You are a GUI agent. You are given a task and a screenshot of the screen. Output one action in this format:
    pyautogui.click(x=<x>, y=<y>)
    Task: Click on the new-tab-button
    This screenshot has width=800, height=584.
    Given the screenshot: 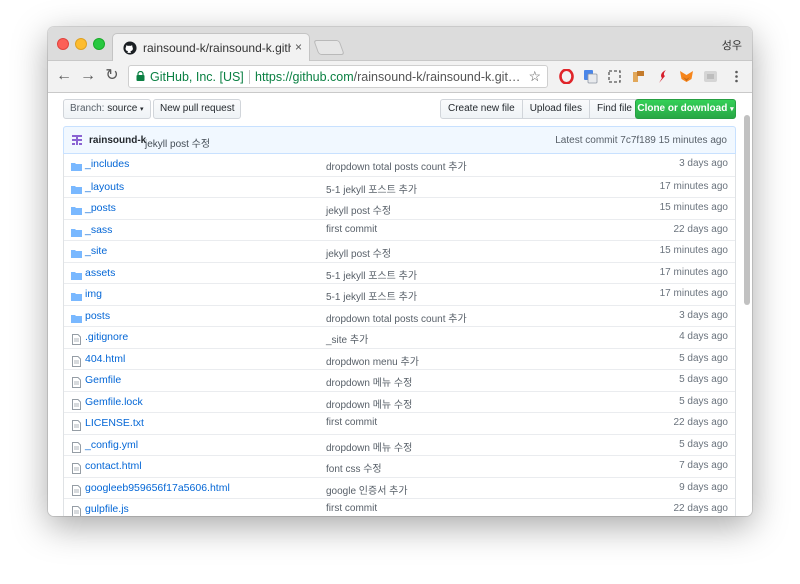 What is the action you would take?
    pyautogui.click(x=329, y=47)
    